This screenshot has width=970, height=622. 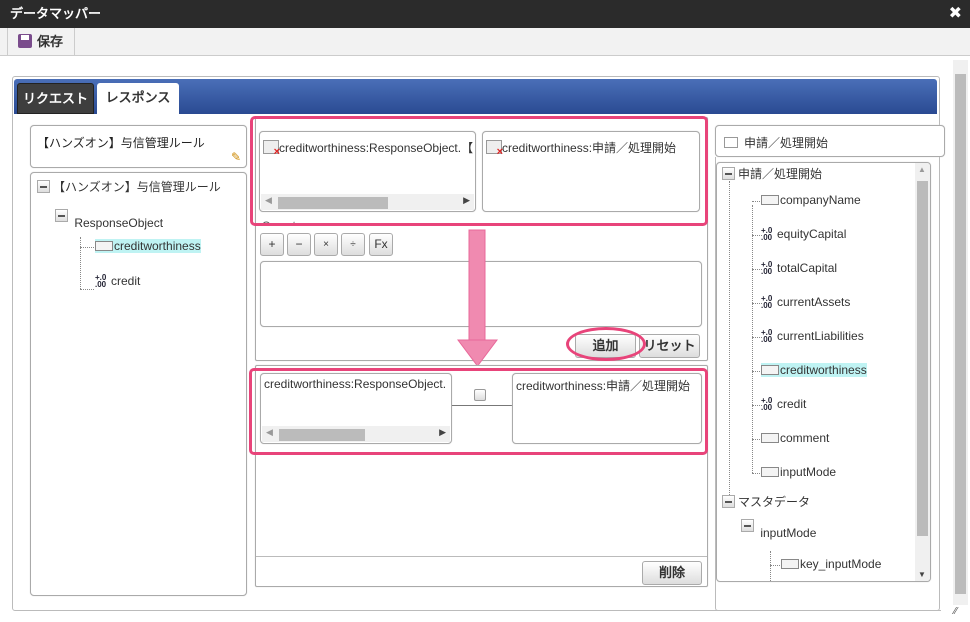 What do you see at coordinates (731, 142) in the screenshot?
I see `form-icon` at bounding box center [731, 142].